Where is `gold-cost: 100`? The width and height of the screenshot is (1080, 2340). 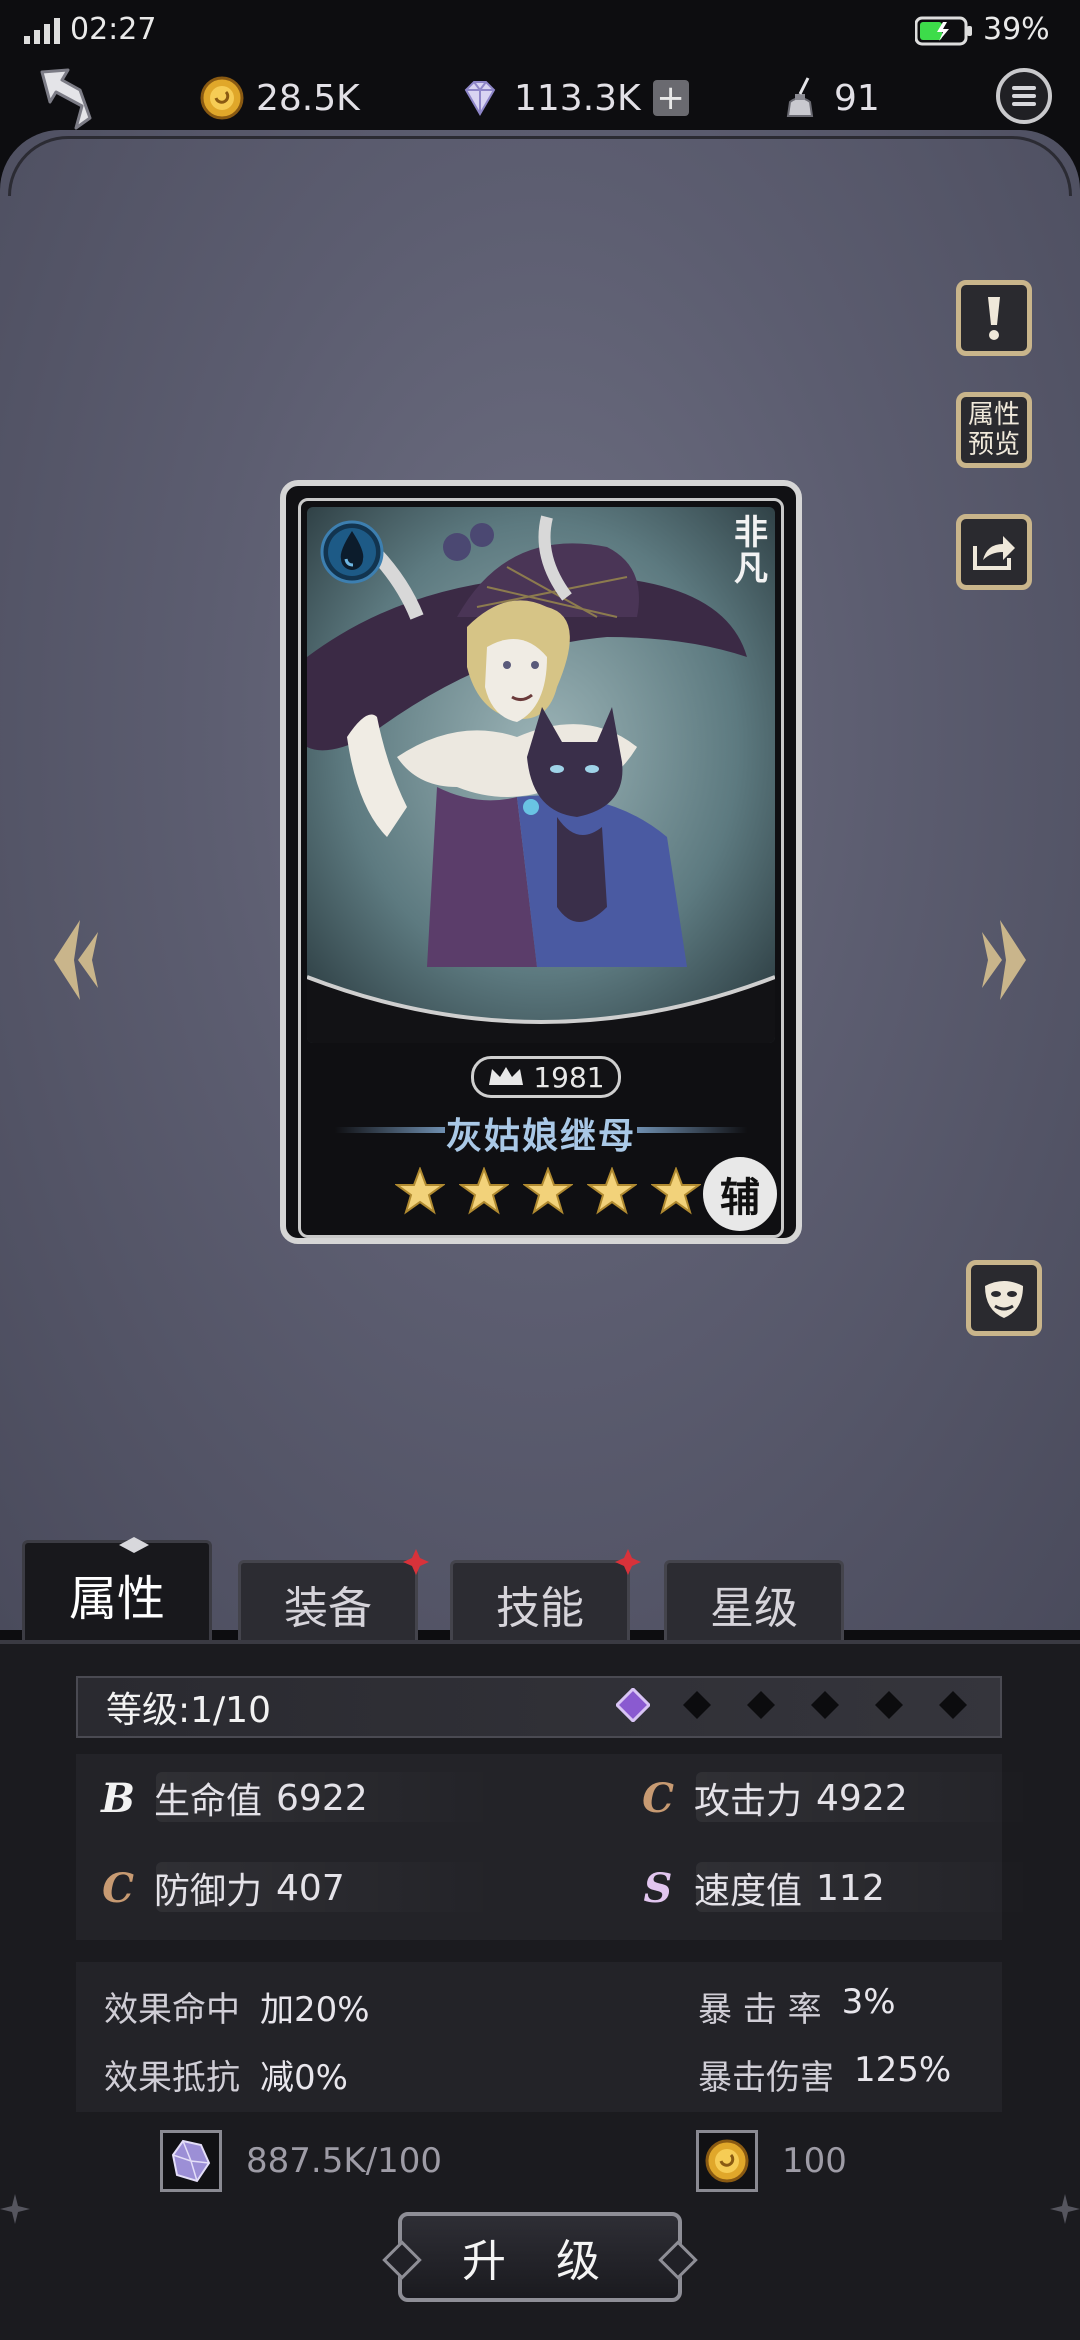
gold-cost: 100 is located at coordinates (771, 2161).